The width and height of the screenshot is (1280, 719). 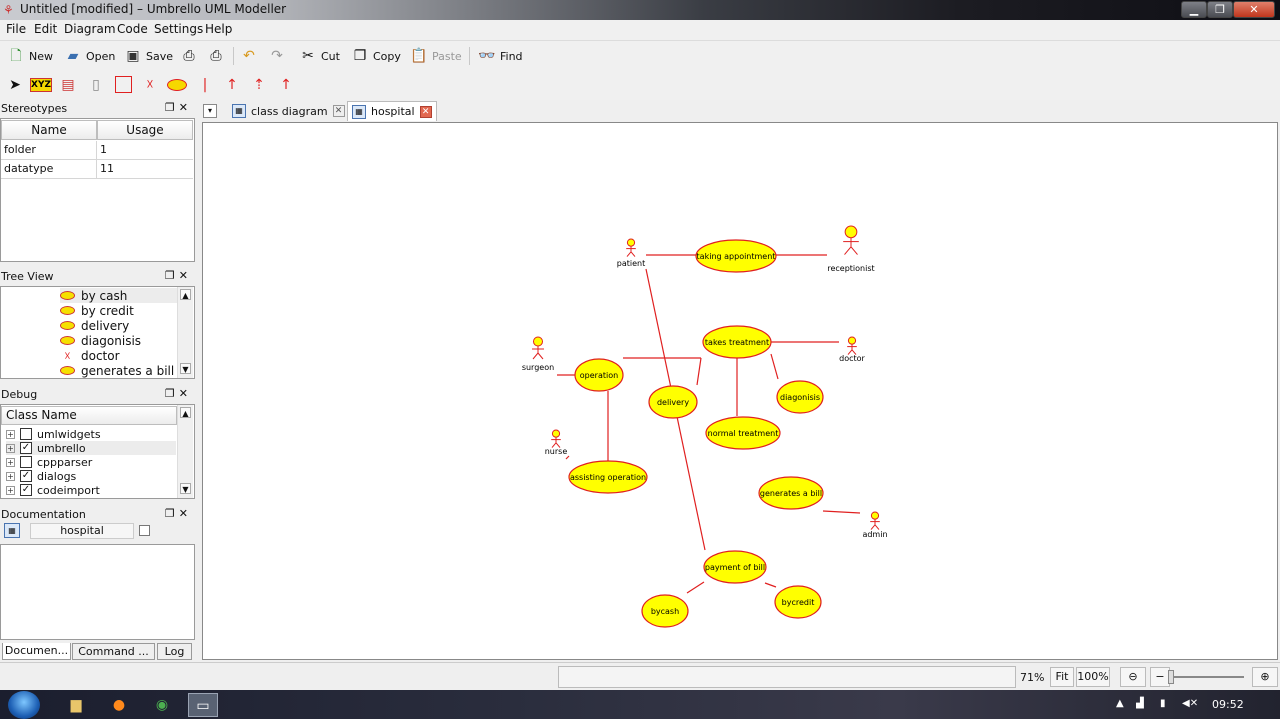 I want to click on print-button: ⎙, so click(x=189, y=56).